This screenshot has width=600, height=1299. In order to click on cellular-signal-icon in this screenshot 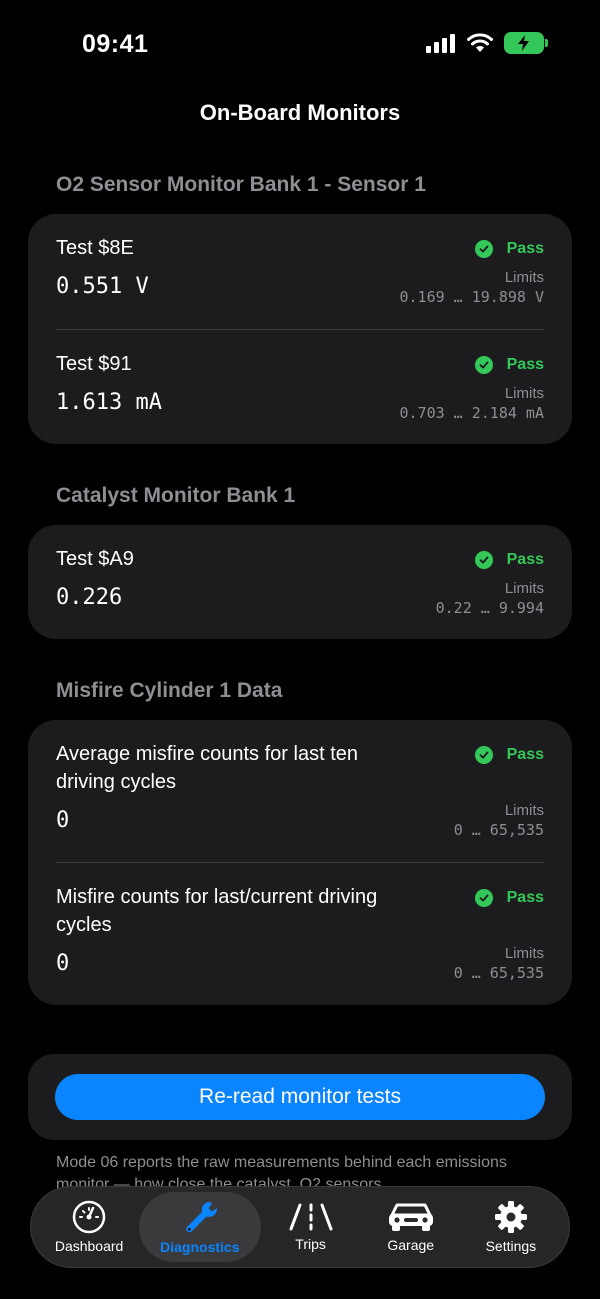, I will do `click(440, 43)`.